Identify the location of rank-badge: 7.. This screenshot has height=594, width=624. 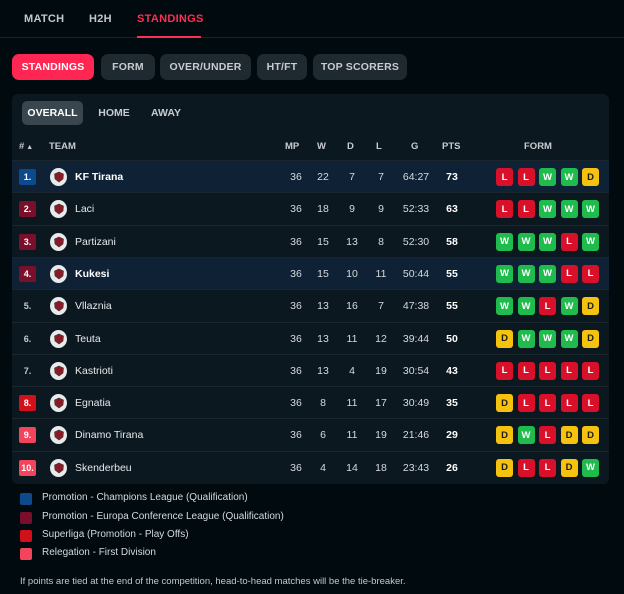
(27, 370).